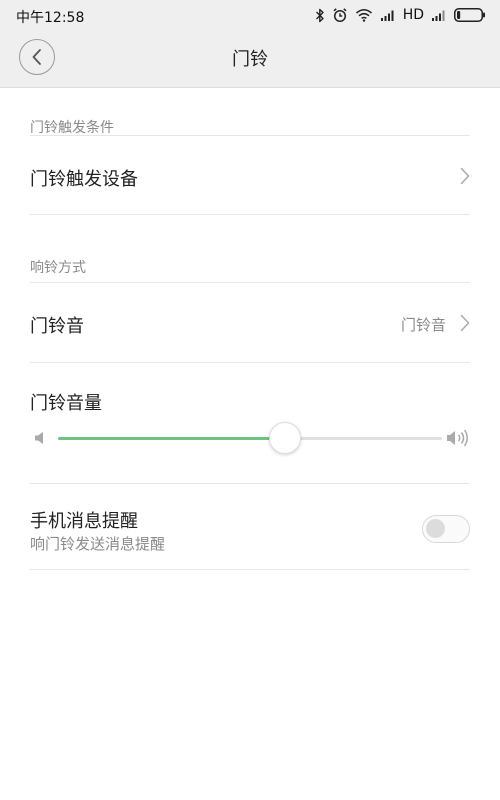  Describe the element at coordinates (457, 438) in the screenshot. I see `volume-high-icon` at that location.